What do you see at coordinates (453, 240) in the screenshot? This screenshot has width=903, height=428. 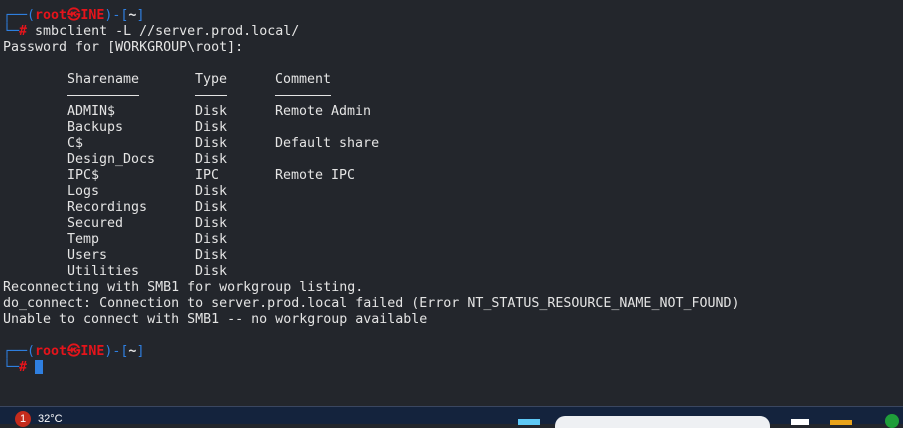 I see `table-row: Temp Disk` at bounding box center [453, 240].